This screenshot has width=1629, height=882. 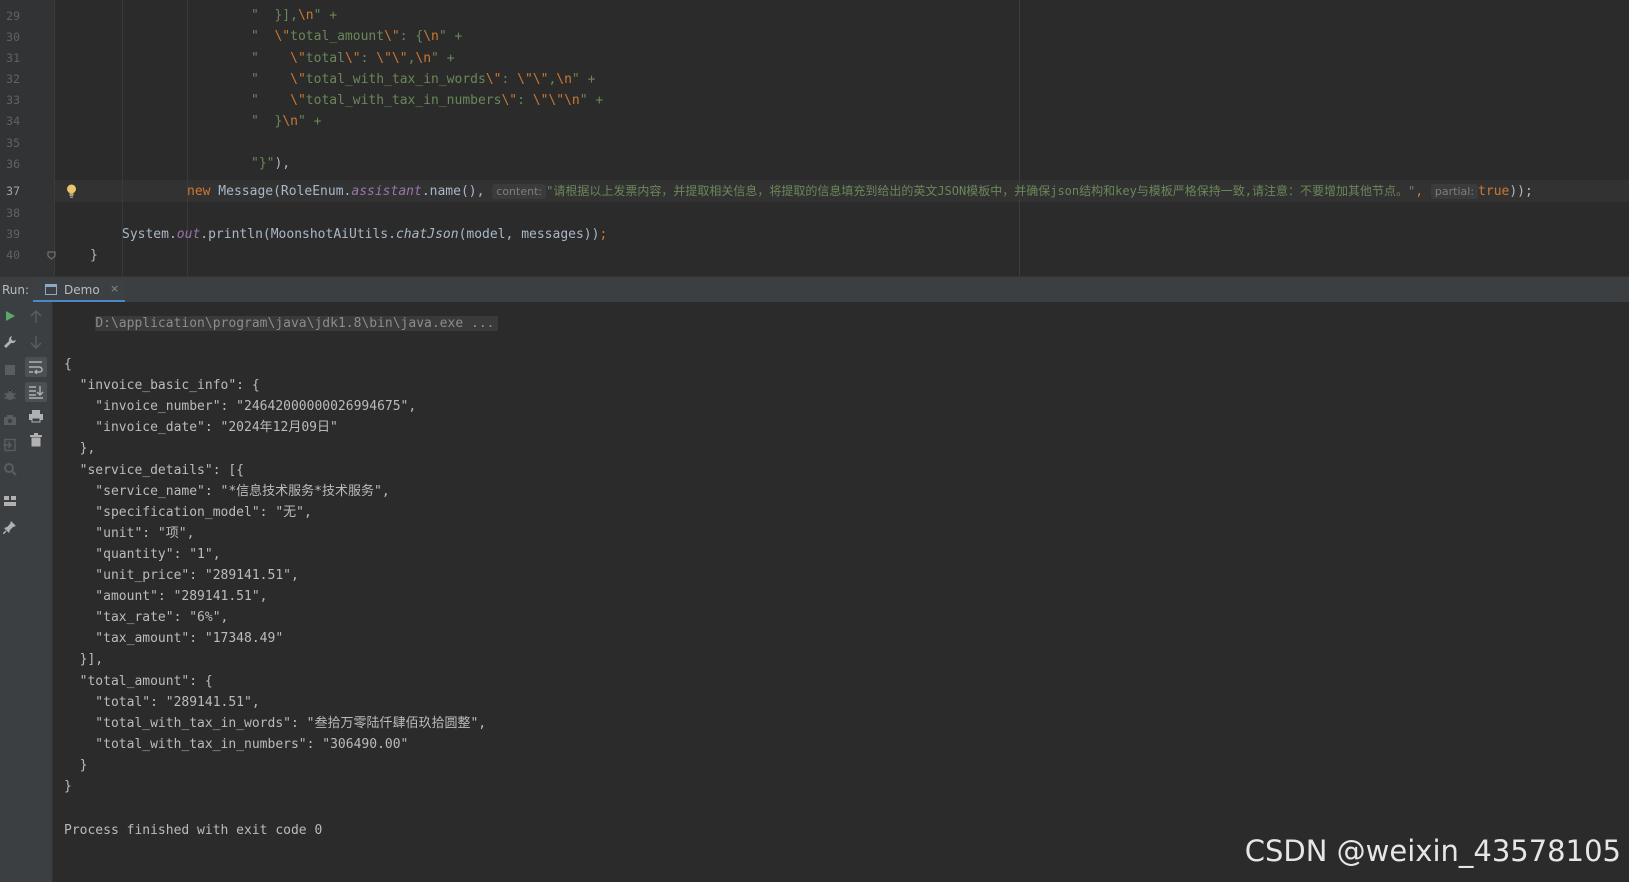 I want to click on code-token: .name(),, so click(x=453, y=191).